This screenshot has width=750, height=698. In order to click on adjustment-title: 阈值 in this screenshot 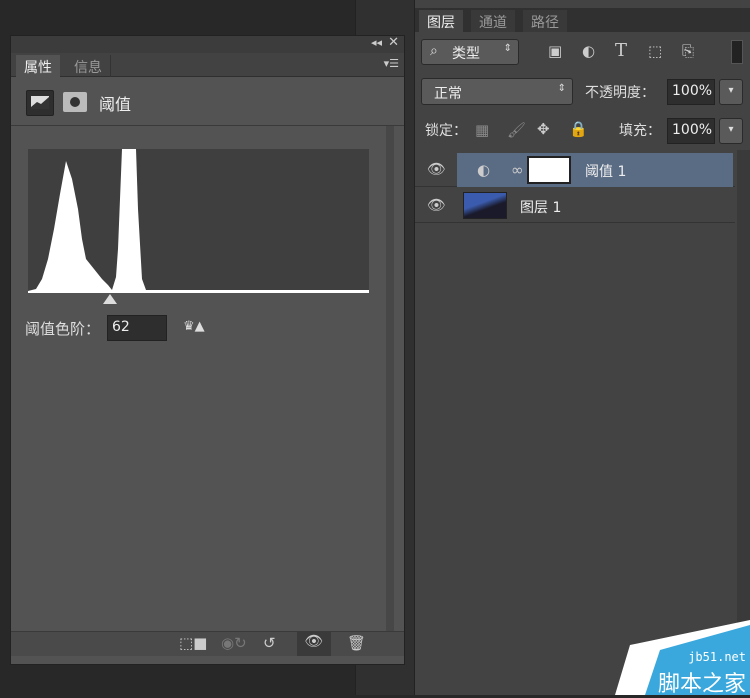, I will do `click(115, 104)`.